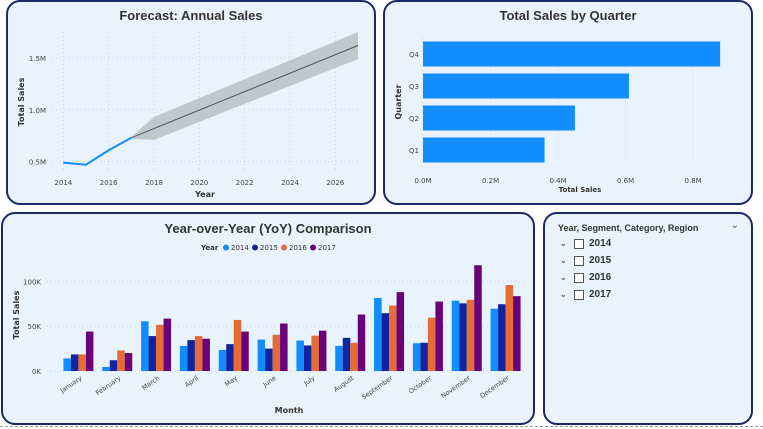 The width and height of the screenshot is (763, 429). I want to click on actual-line, so click(97, 151).